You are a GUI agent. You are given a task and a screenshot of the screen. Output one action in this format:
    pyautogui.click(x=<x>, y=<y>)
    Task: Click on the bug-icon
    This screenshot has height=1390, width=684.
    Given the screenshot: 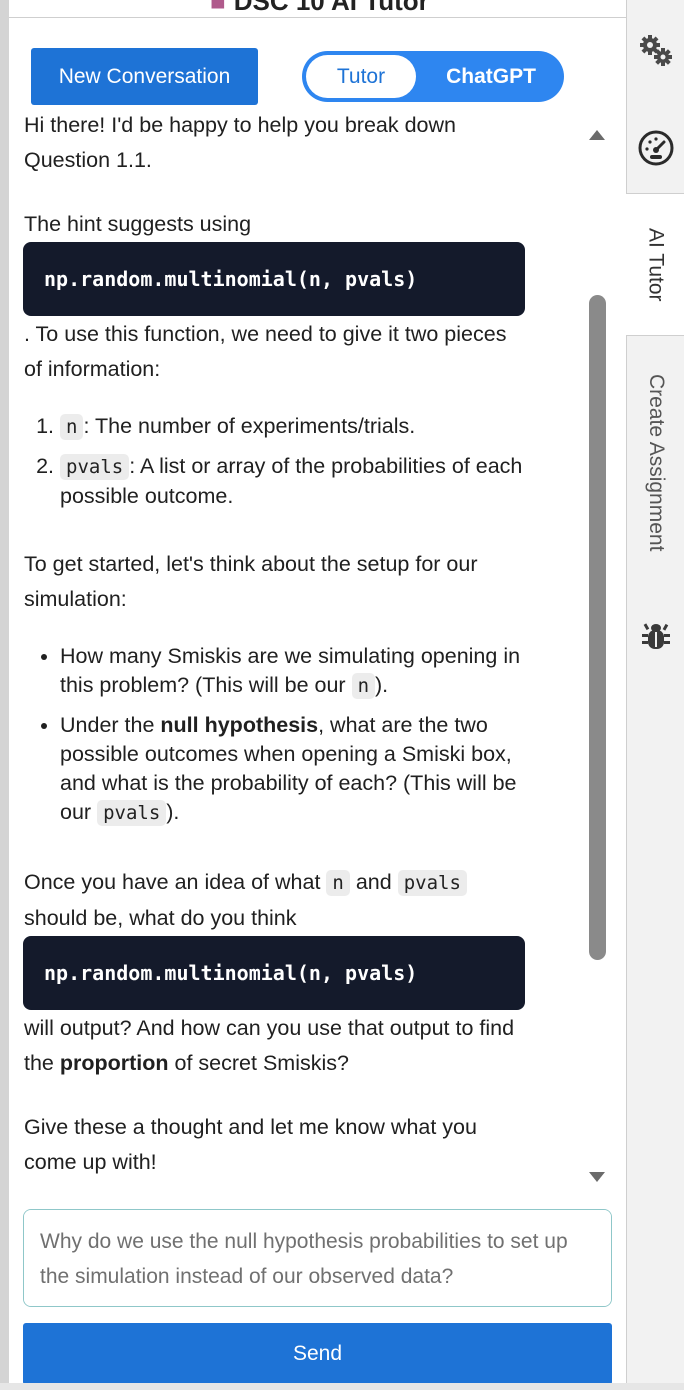 What is the action you would take?
    pyautogui.click(x=655, y=636)
    